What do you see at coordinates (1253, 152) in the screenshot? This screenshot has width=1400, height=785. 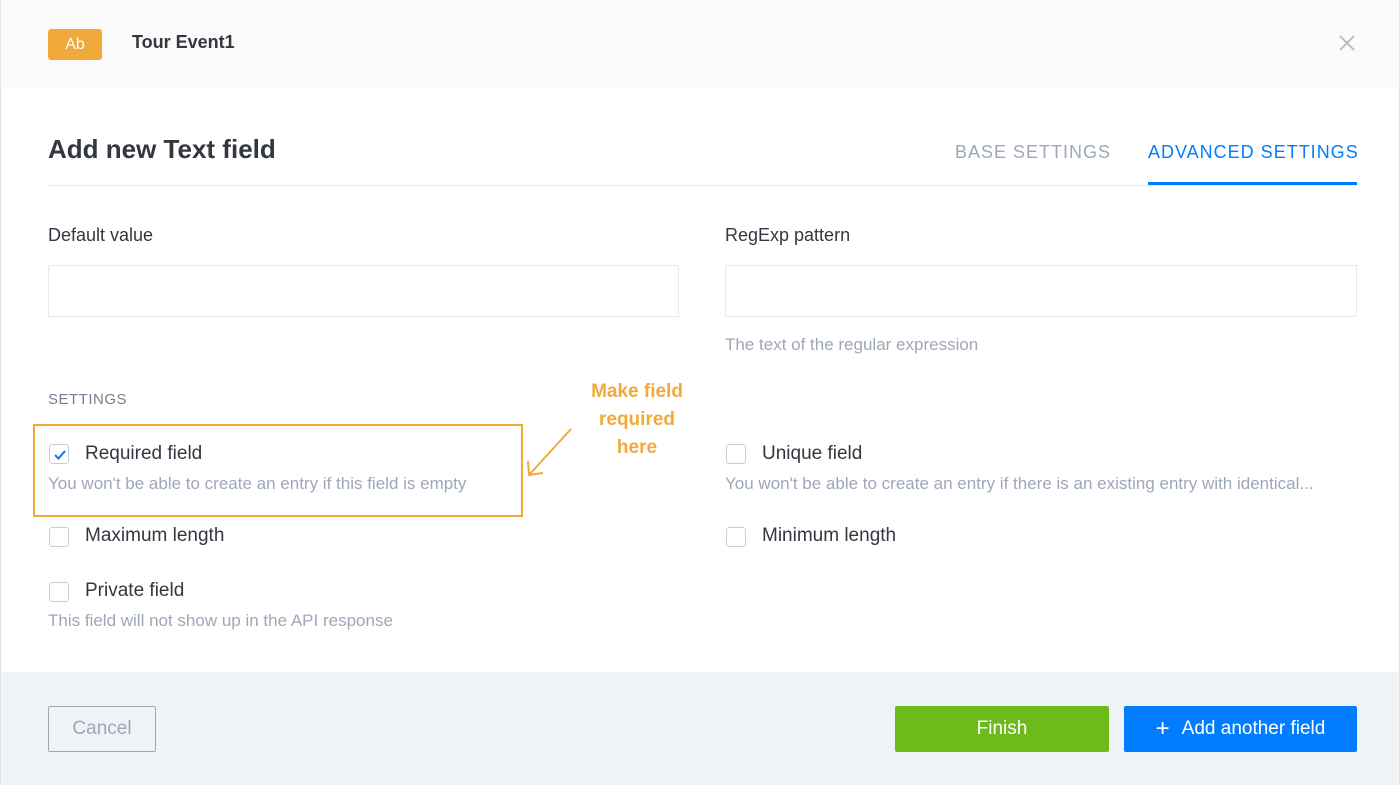 I see `tab-advanced-settings: ADVANCED SETTINGS` at bounding box center [1253, 152].